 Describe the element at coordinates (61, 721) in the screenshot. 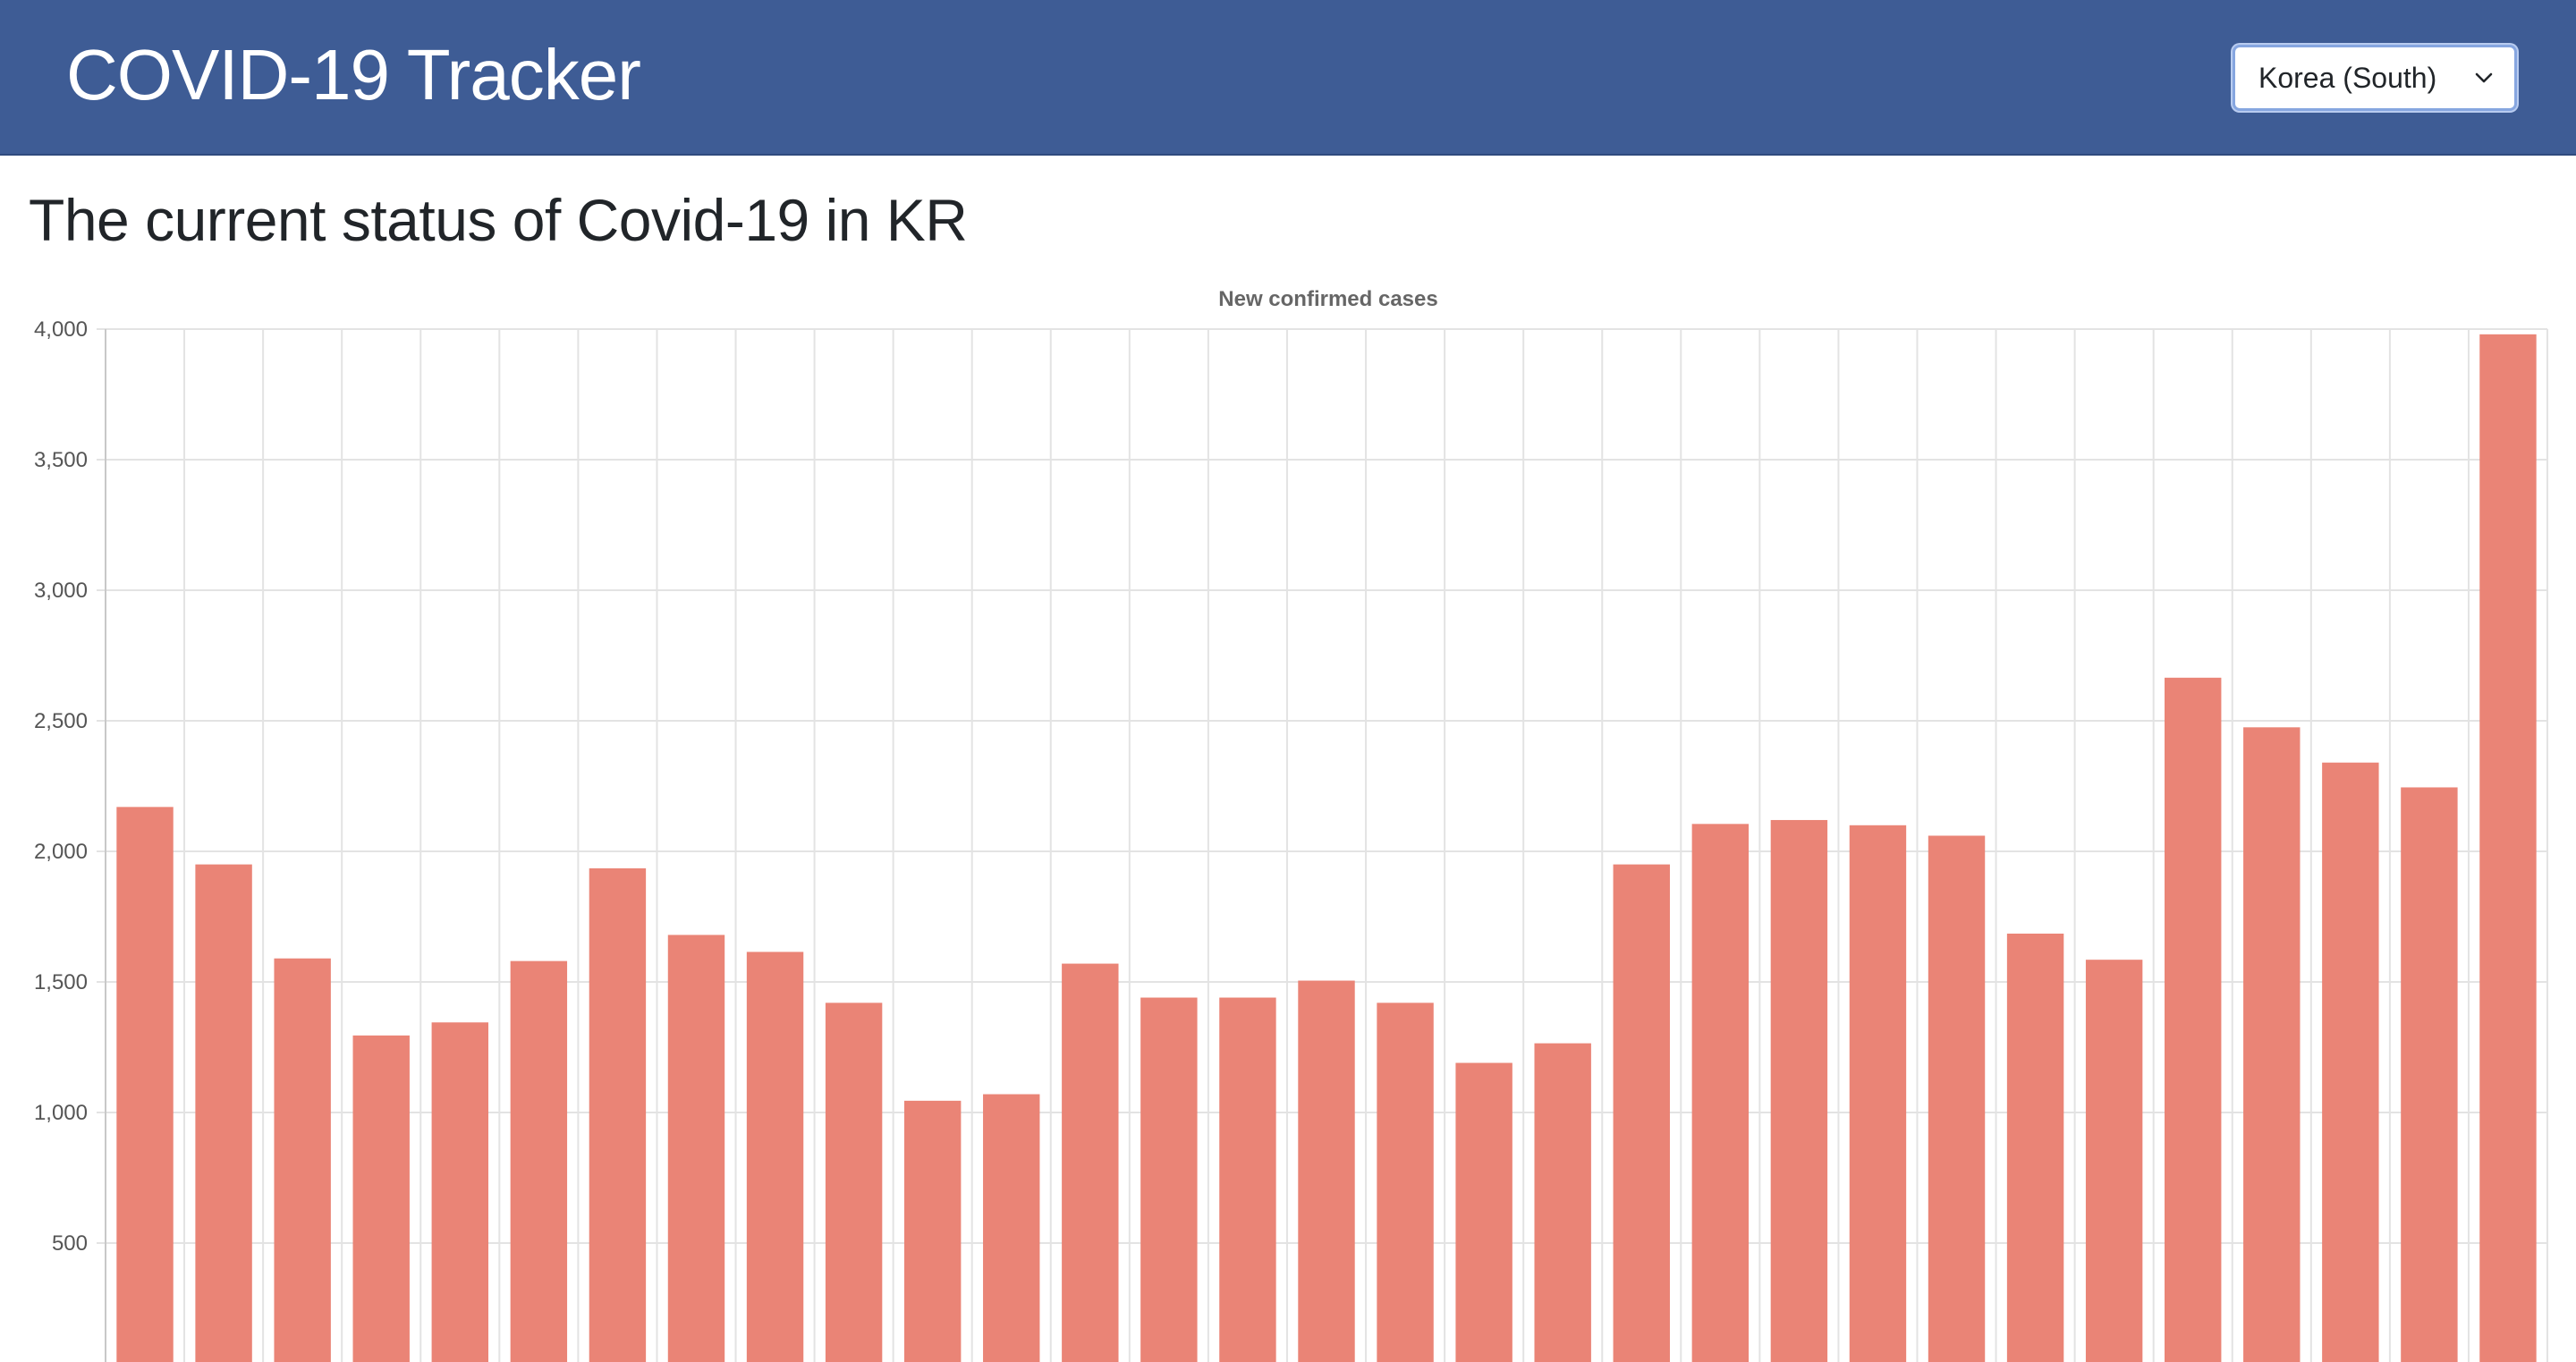

I see `y-tick-label: 2,500` at that location.